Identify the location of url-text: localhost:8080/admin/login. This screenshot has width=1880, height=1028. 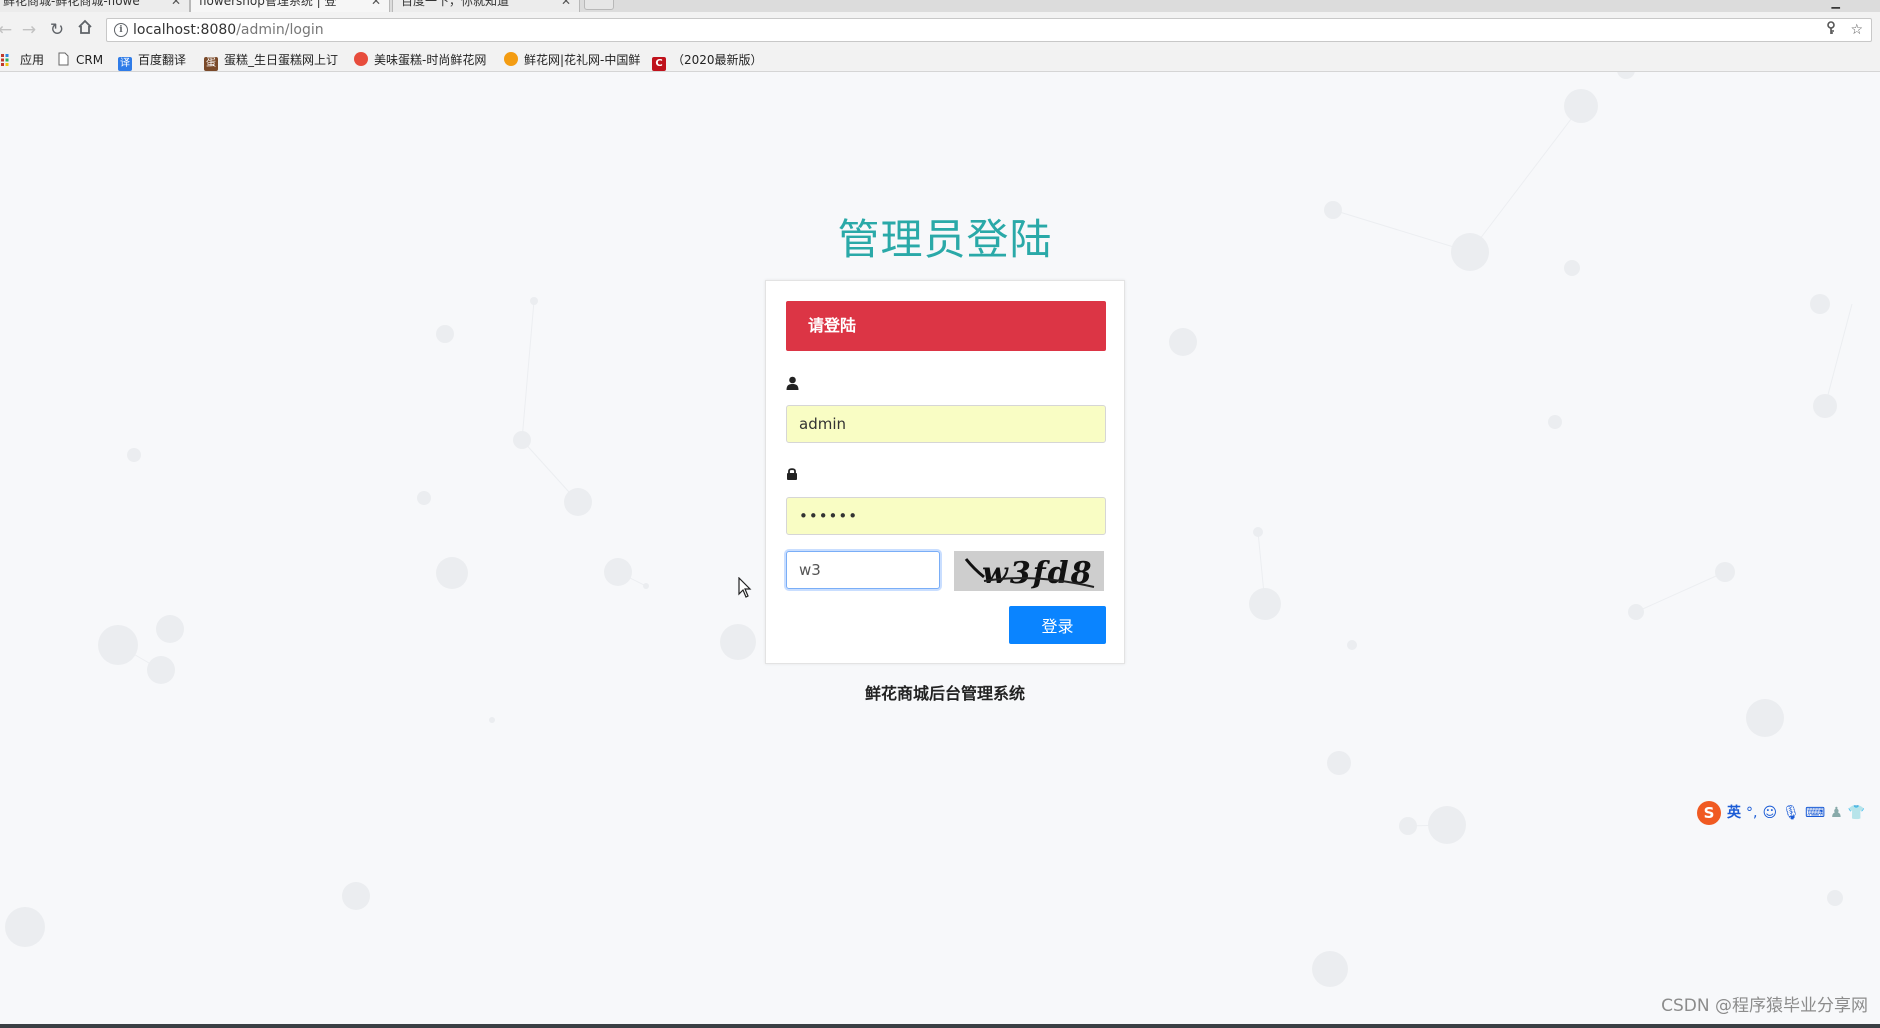
(228, 30).